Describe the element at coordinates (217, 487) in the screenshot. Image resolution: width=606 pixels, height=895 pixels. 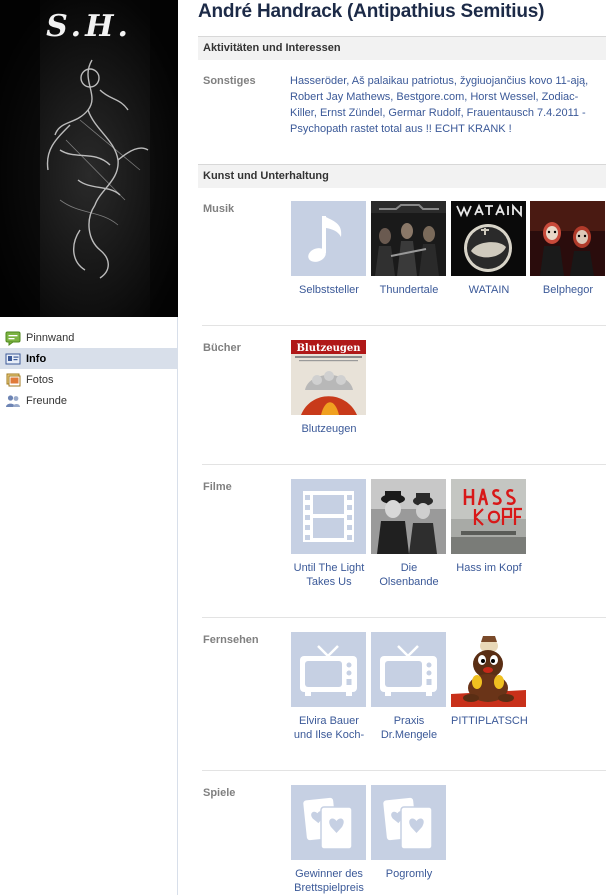
I see `films-label: Filme` at that location.